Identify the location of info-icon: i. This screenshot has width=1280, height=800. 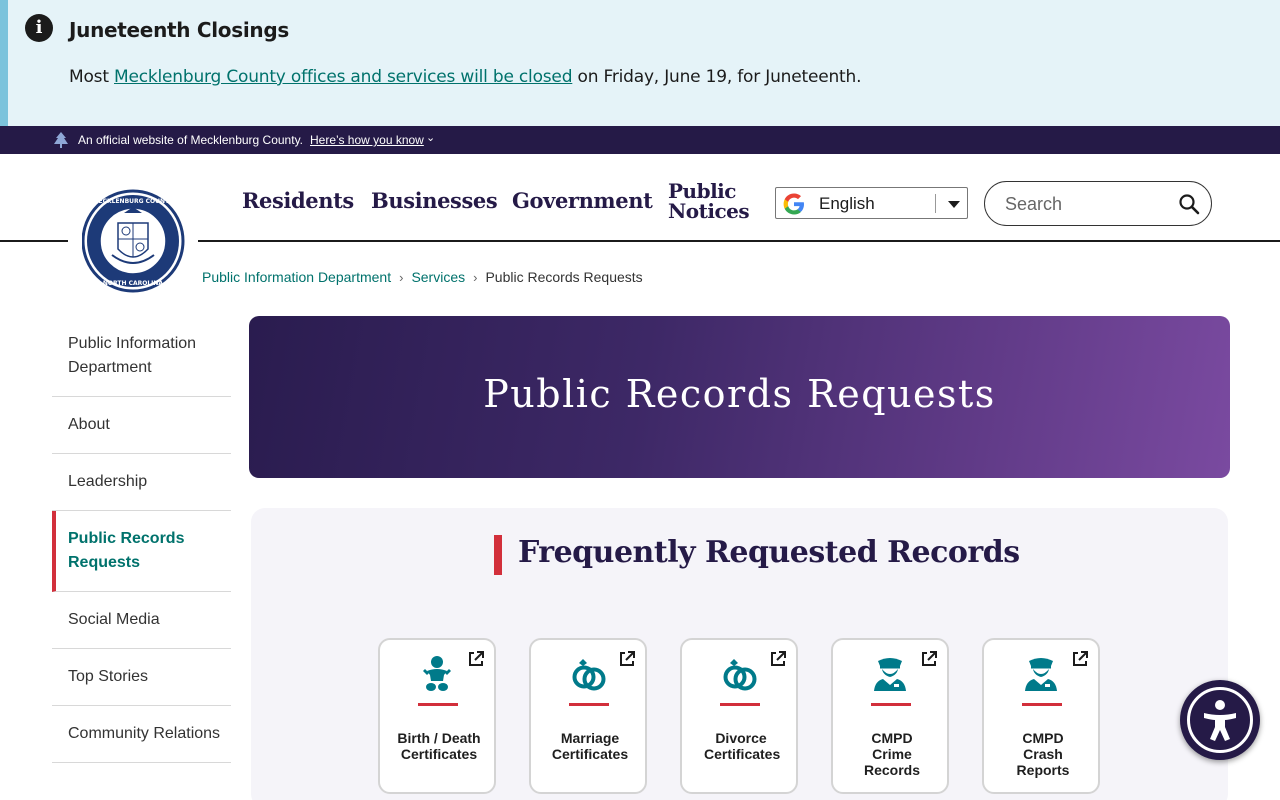
(39, 28).